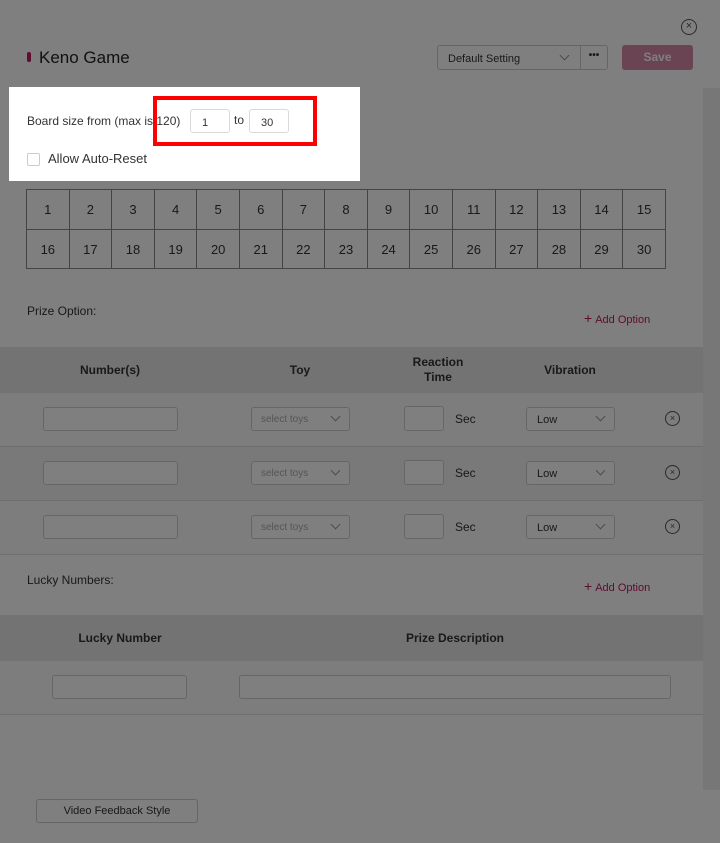 This screenshot has height=843, width=720. Describe the element at coordinates (711, 439) in the screenshot. I see `scrollbar` at that location.